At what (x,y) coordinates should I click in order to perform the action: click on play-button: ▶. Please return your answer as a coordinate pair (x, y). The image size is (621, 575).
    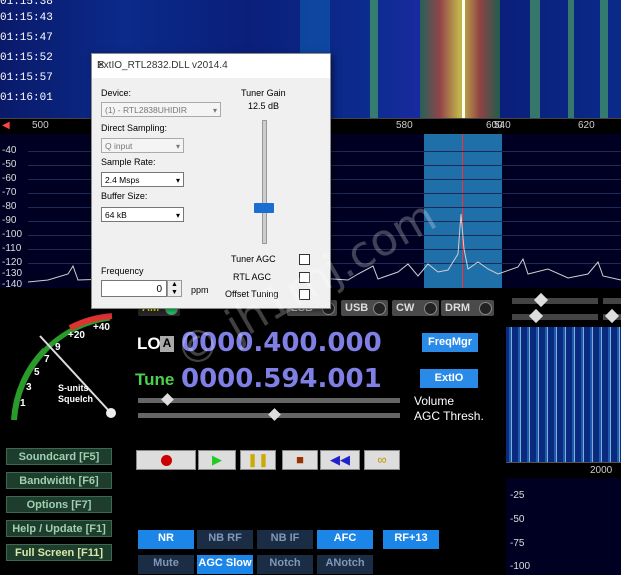
    Looking at the image, I should click on (217, 460).